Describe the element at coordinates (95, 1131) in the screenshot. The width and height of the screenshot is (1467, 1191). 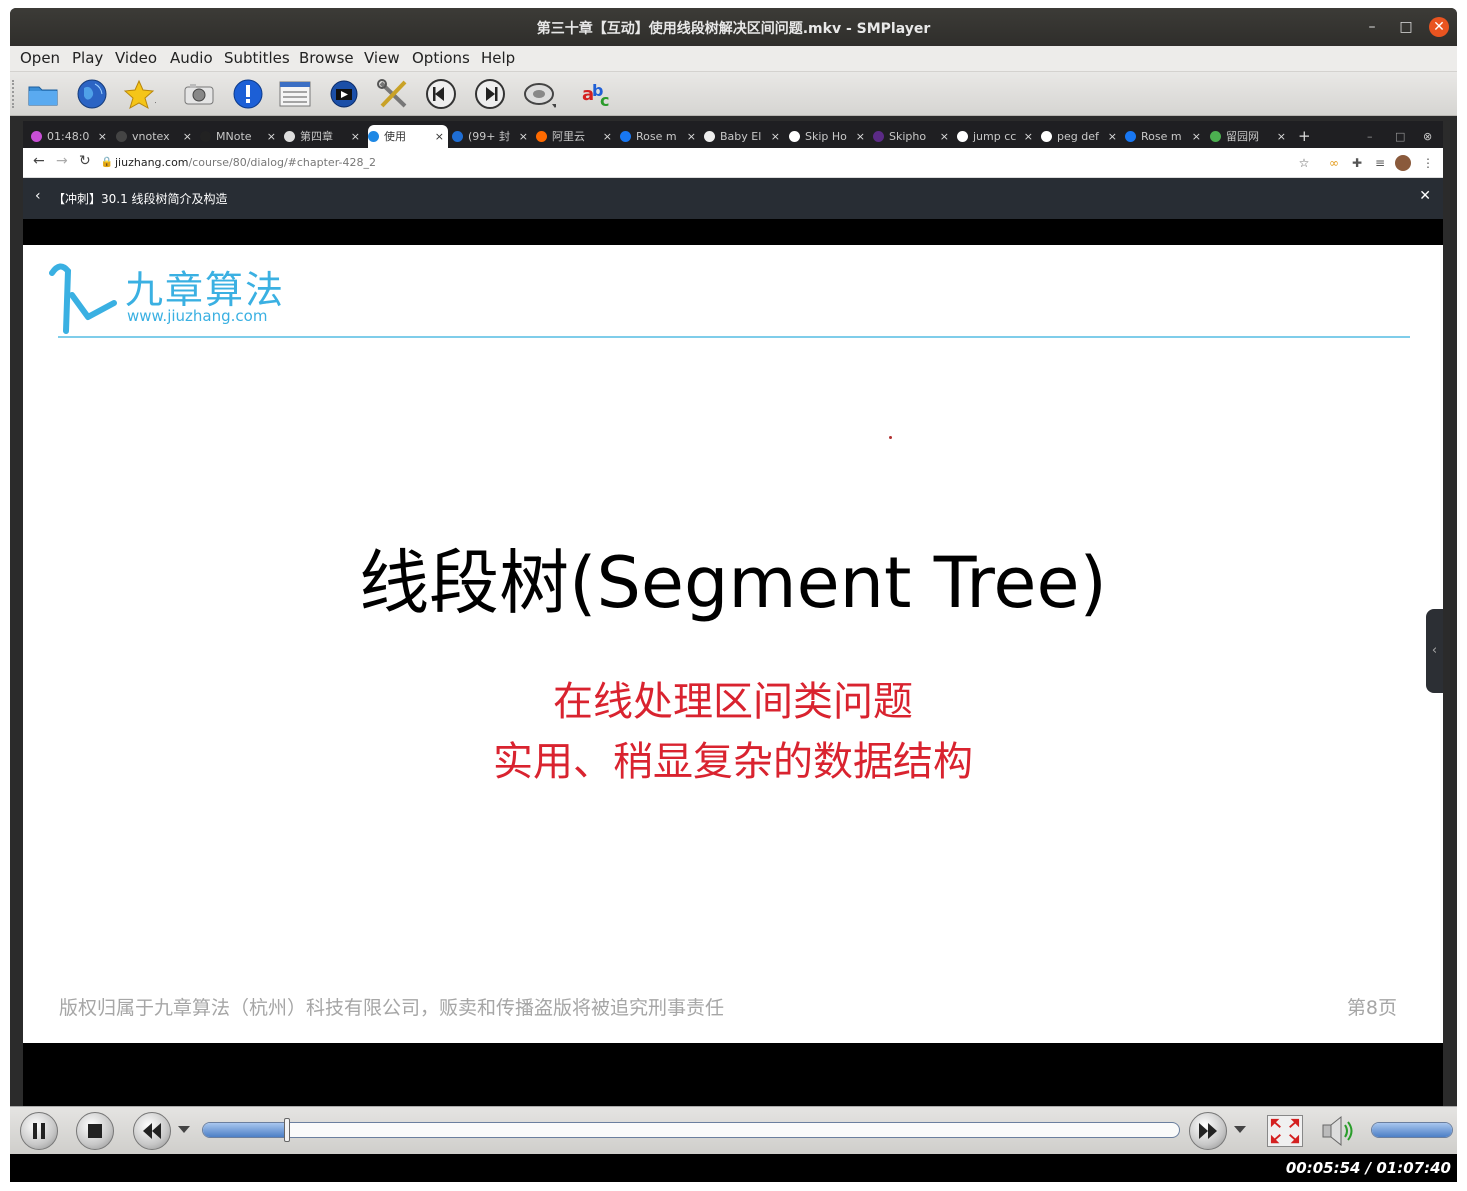
I see `stop-button` at that location.